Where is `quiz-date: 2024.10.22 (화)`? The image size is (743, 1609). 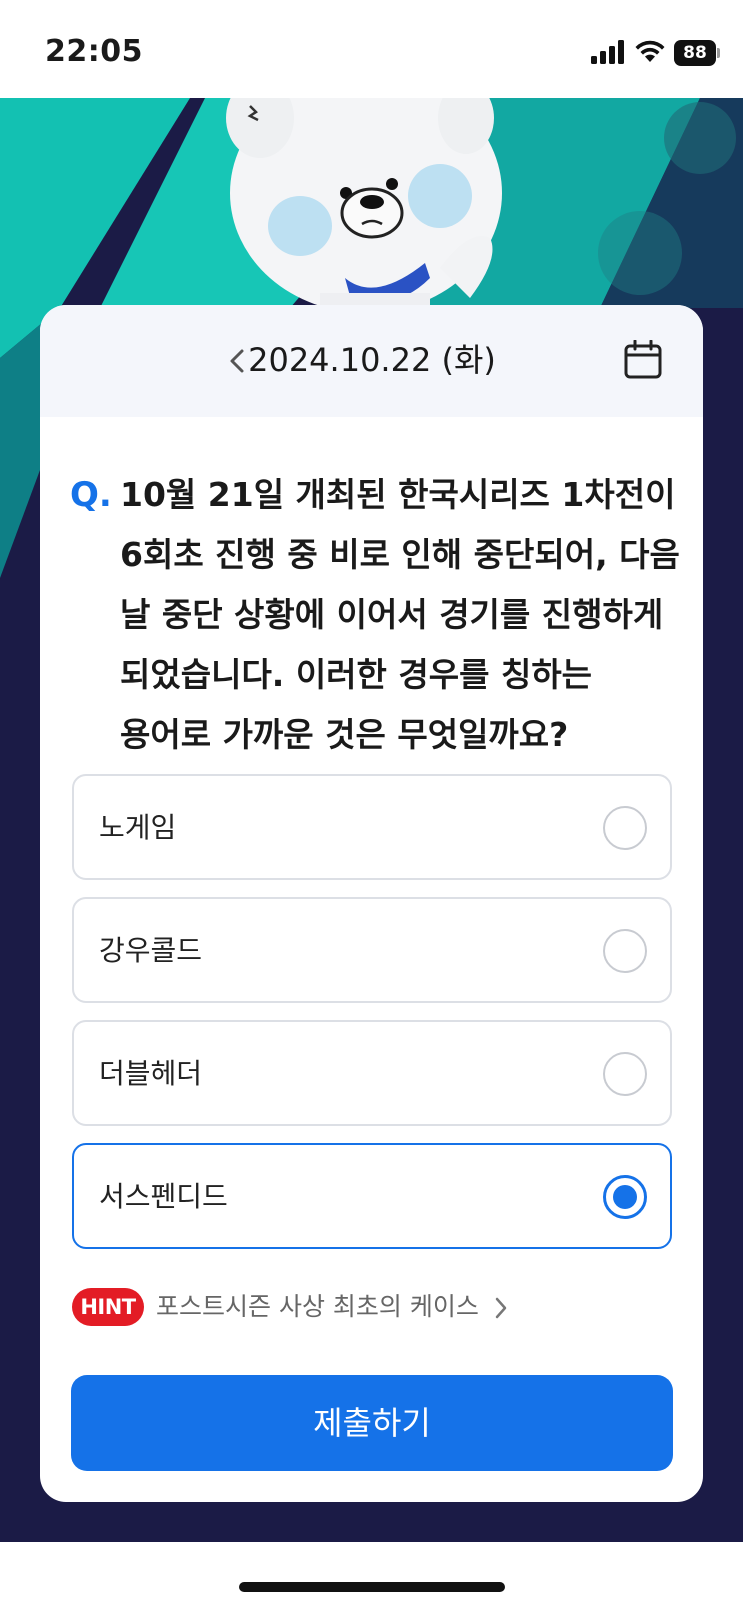
quiz-date: 2024.10.22 (화) is located at coordinates (372, 360).